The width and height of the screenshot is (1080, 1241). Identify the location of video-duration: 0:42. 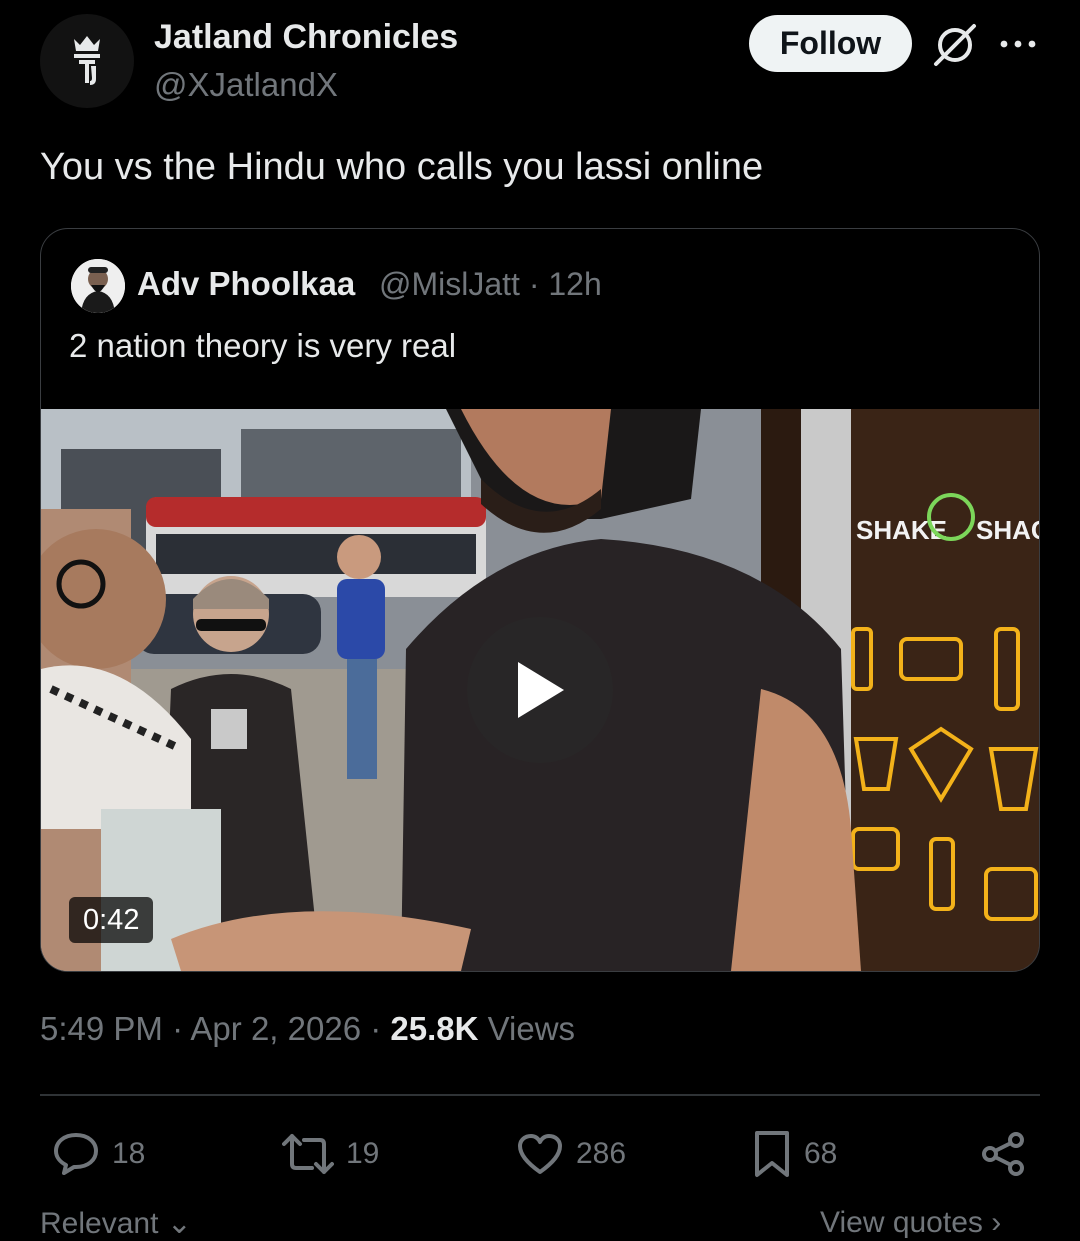
(111, 920).